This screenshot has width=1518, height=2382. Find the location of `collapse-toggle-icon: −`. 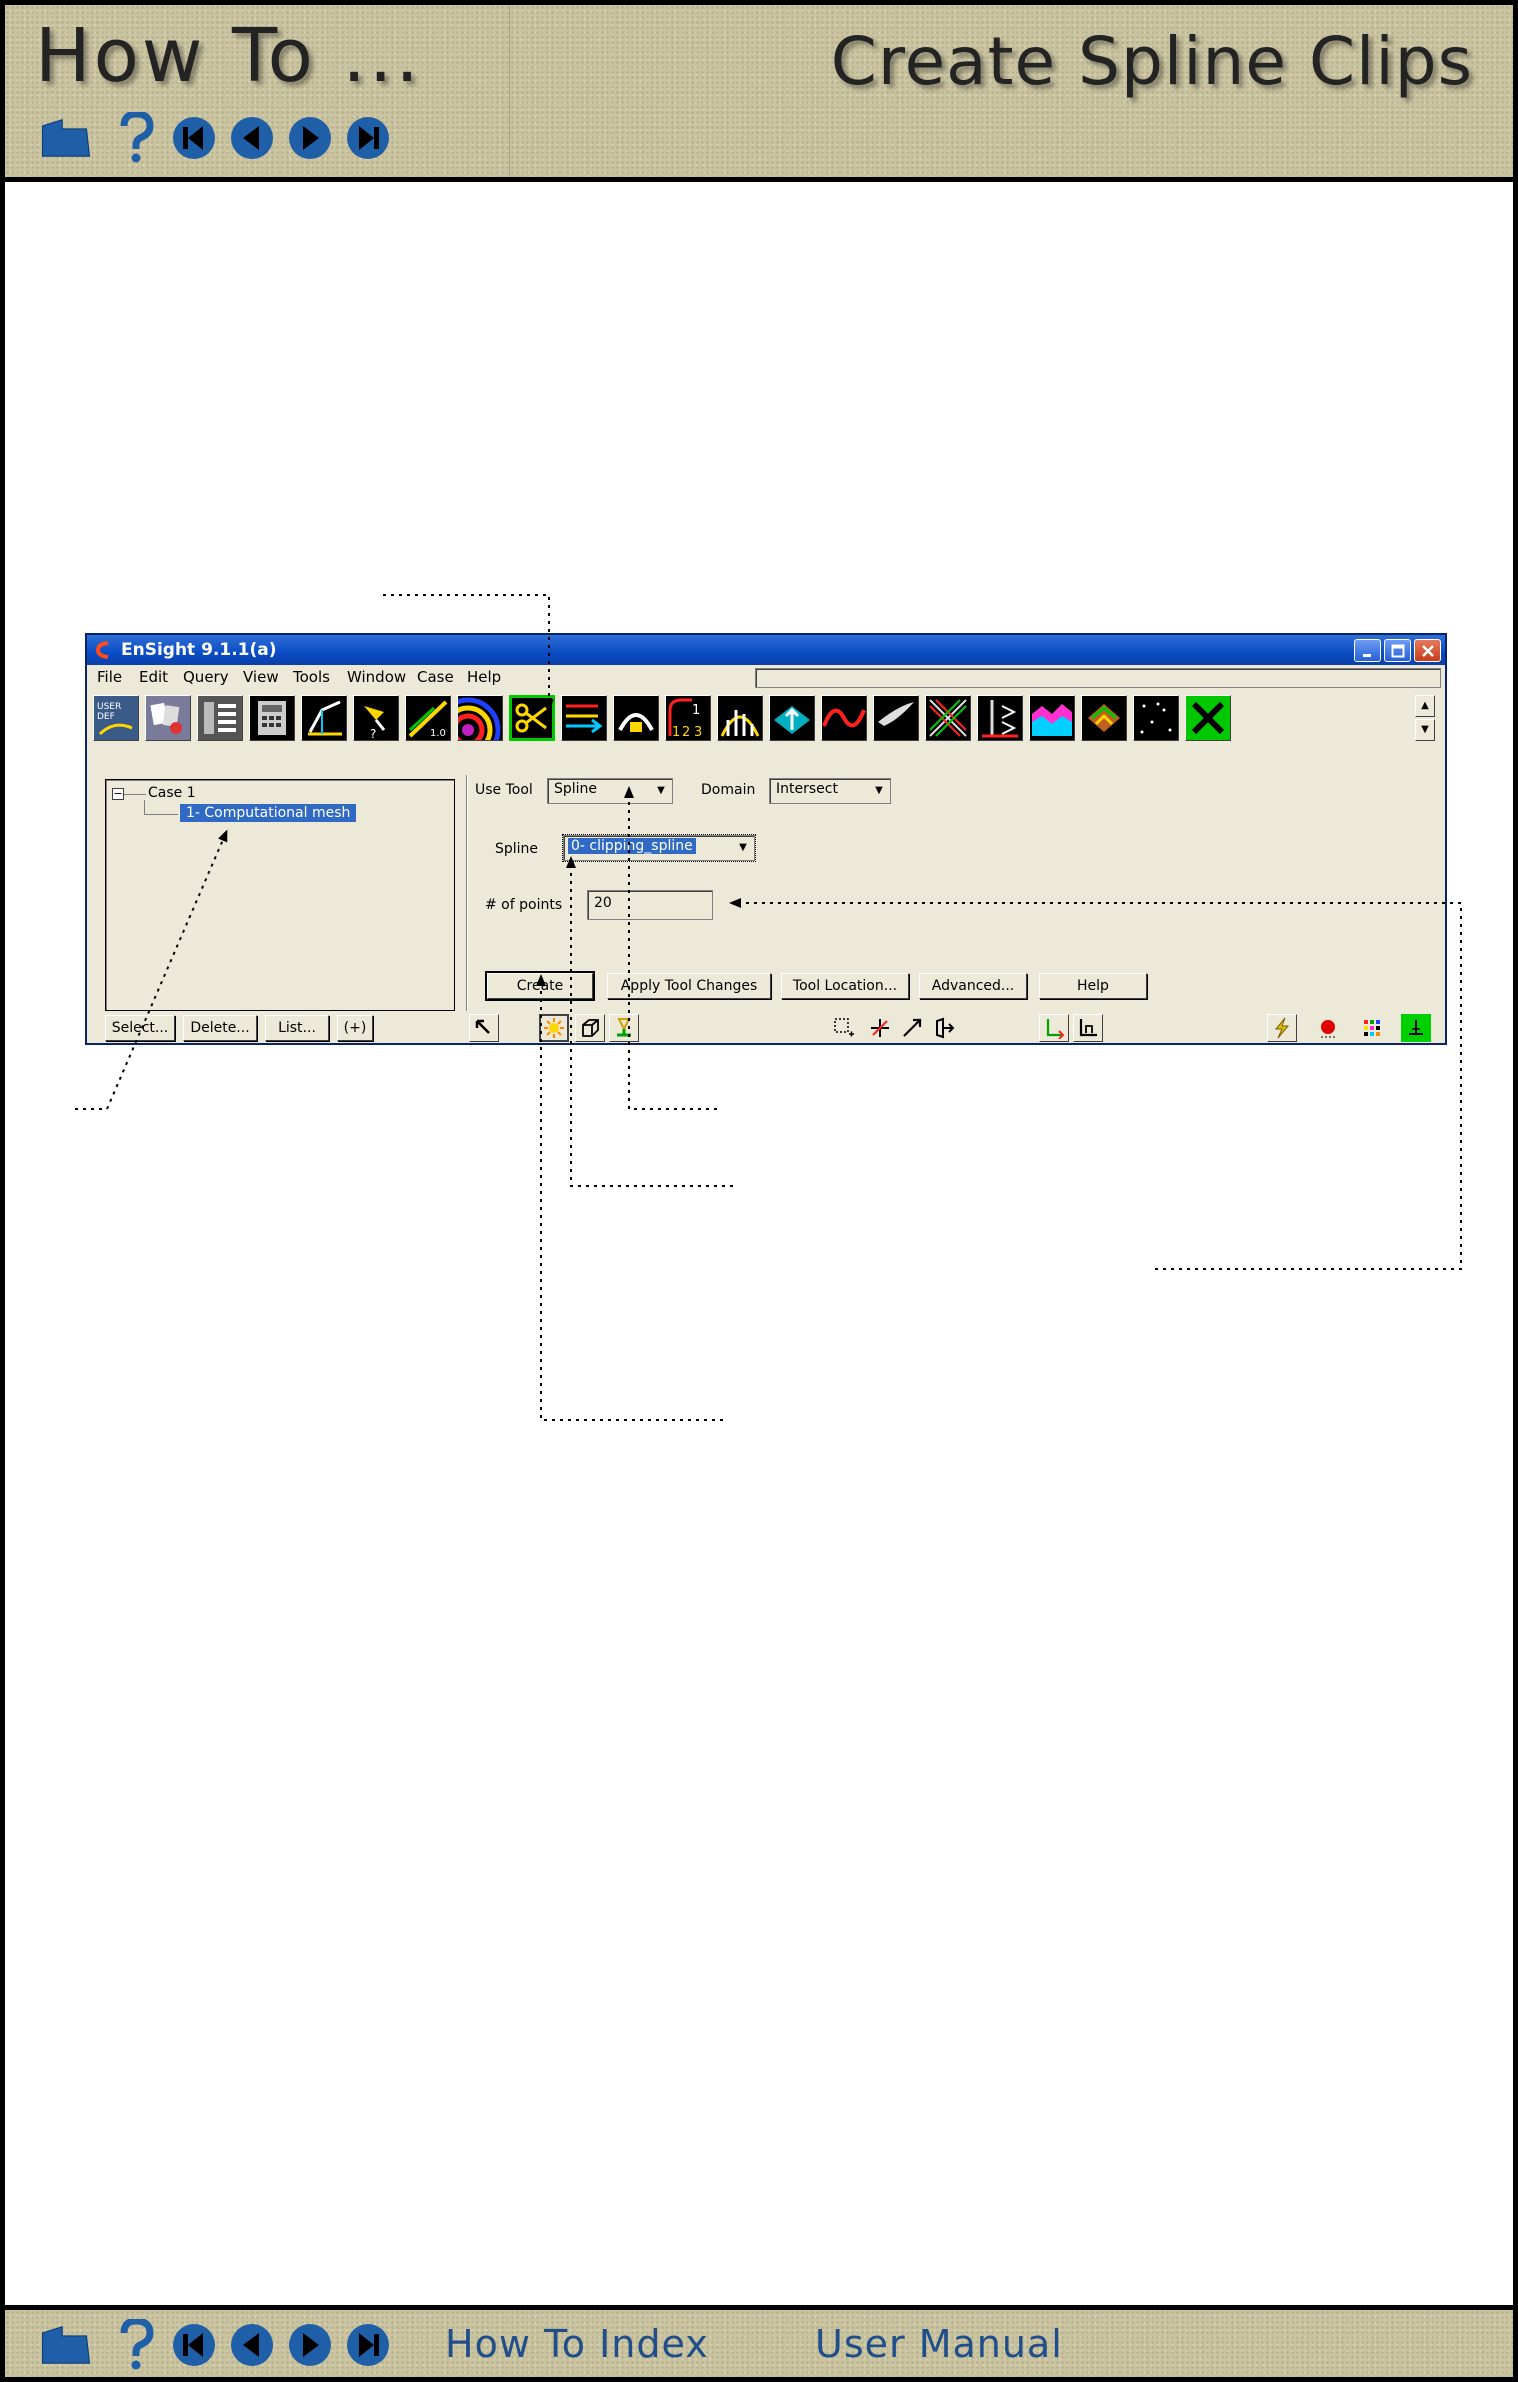

collapse-toggle-icon: − is located at coordinates (118, 794).